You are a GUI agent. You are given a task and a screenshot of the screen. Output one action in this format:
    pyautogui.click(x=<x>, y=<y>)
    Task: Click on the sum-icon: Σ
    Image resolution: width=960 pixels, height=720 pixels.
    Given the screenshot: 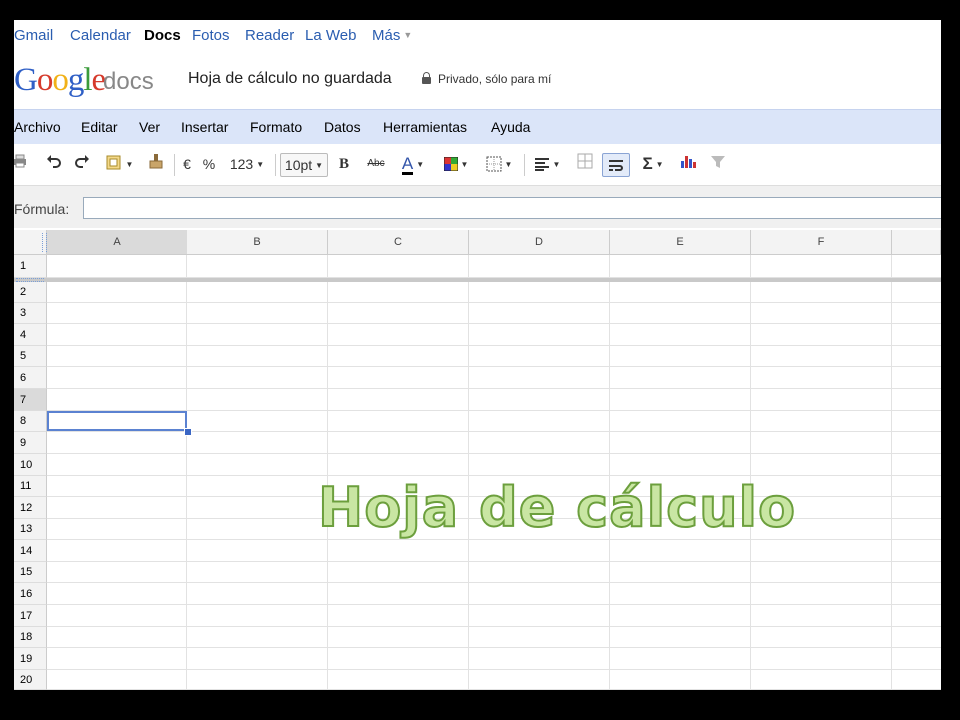 What is the action you would take?
    pyautogui.click(x=647, y=163)
    